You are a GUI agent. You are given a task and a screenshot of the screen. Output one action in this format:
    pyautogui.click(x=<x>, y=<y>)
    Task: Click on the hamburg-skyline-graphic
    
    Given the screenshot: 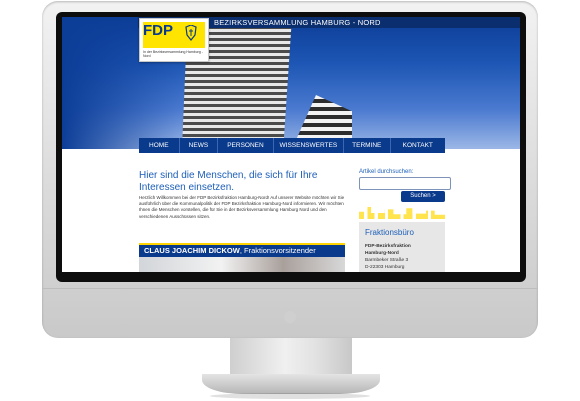 What is the action you would take?
    pyautogui.click(x=402, y=213)
    